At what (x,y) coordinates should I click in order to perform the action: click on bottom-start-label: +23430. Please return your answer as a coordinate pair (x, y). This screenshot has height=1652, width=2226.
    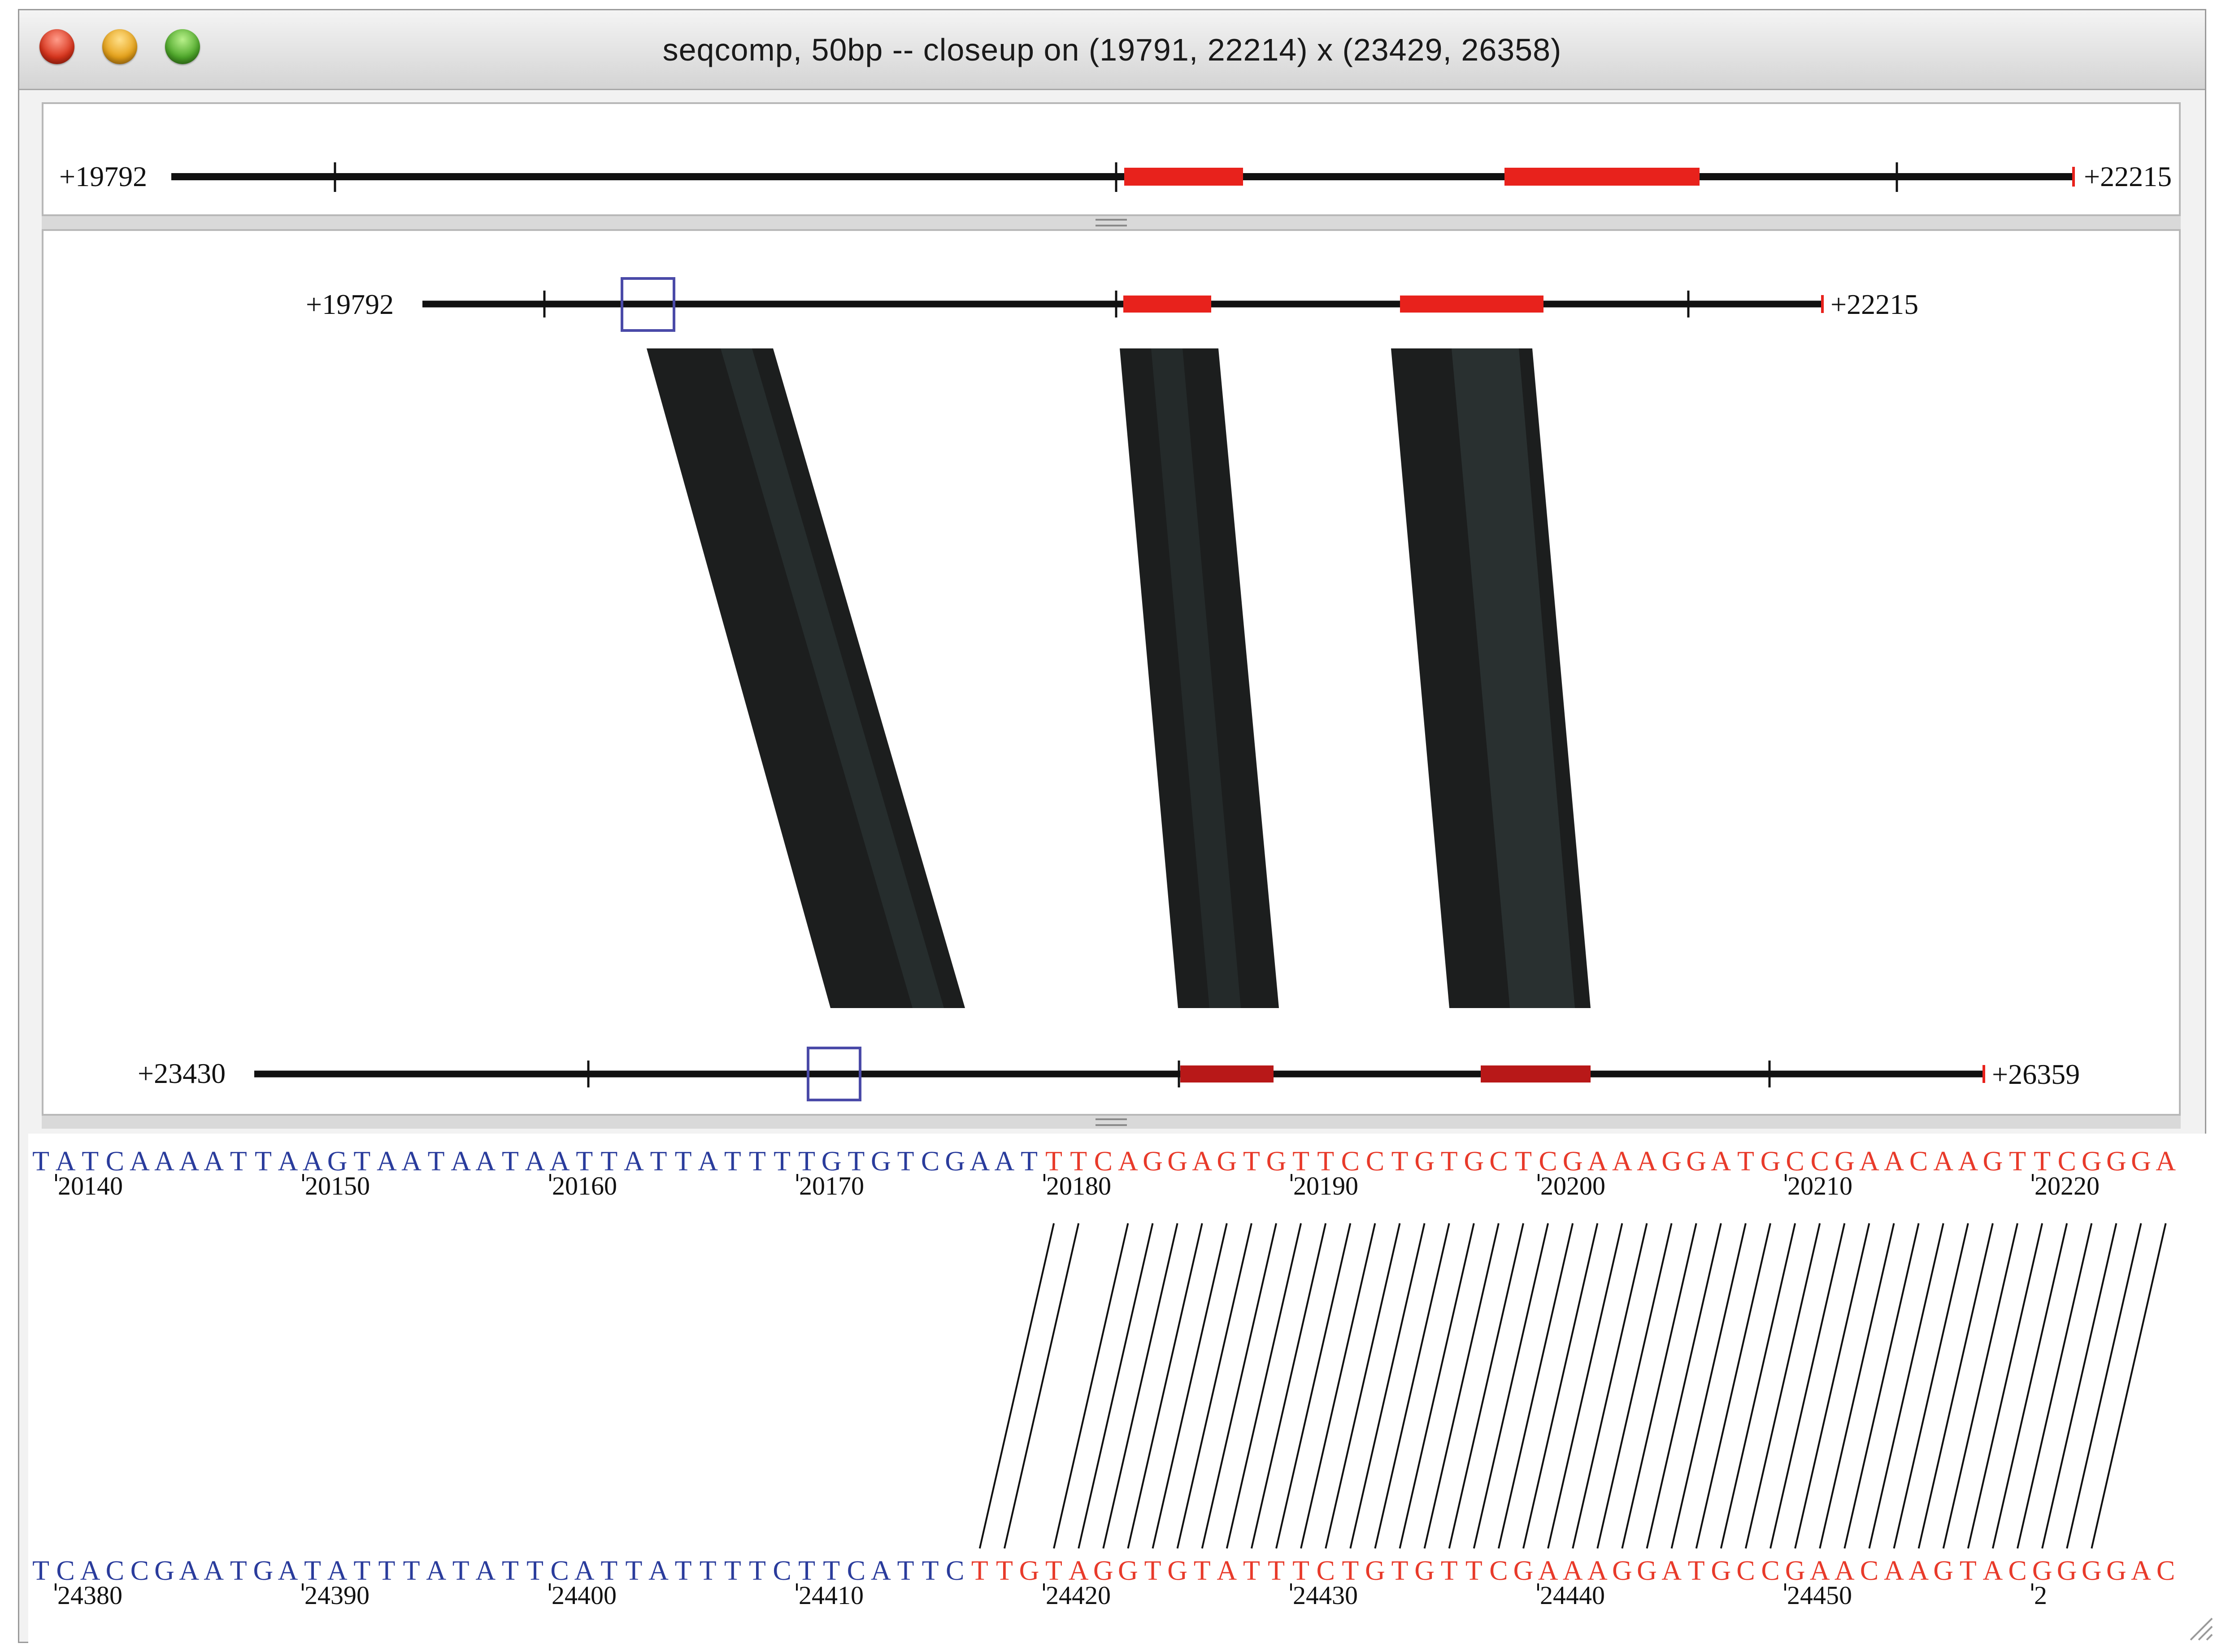
    Looking at the image, I should click on (182, 1073).